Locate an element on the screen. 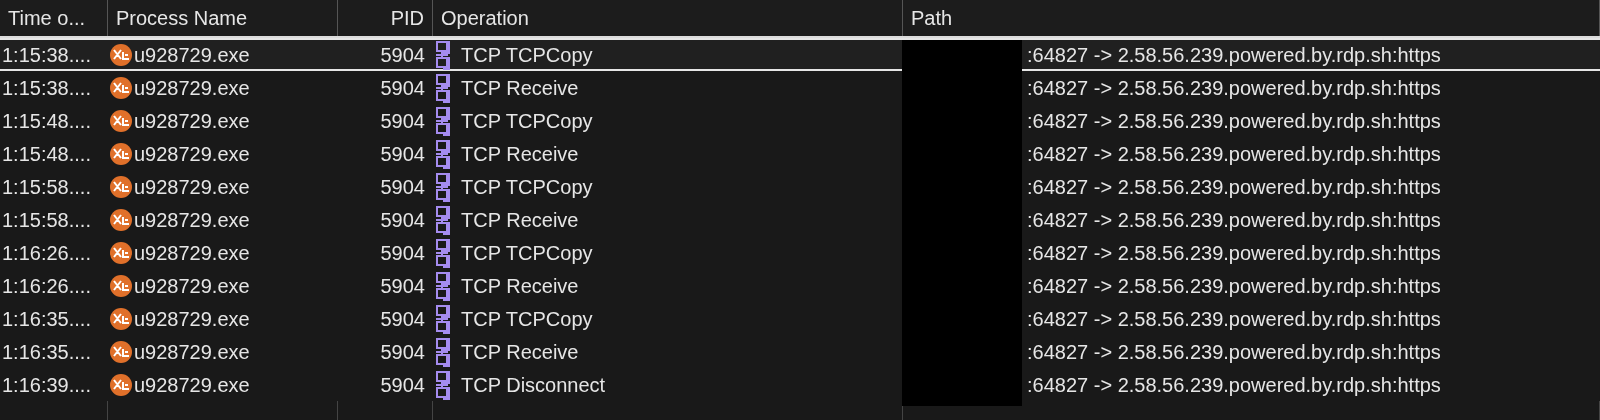 This screenshot has height=420, width=1600. column-header: Path is located at coordinates (1251, 18).